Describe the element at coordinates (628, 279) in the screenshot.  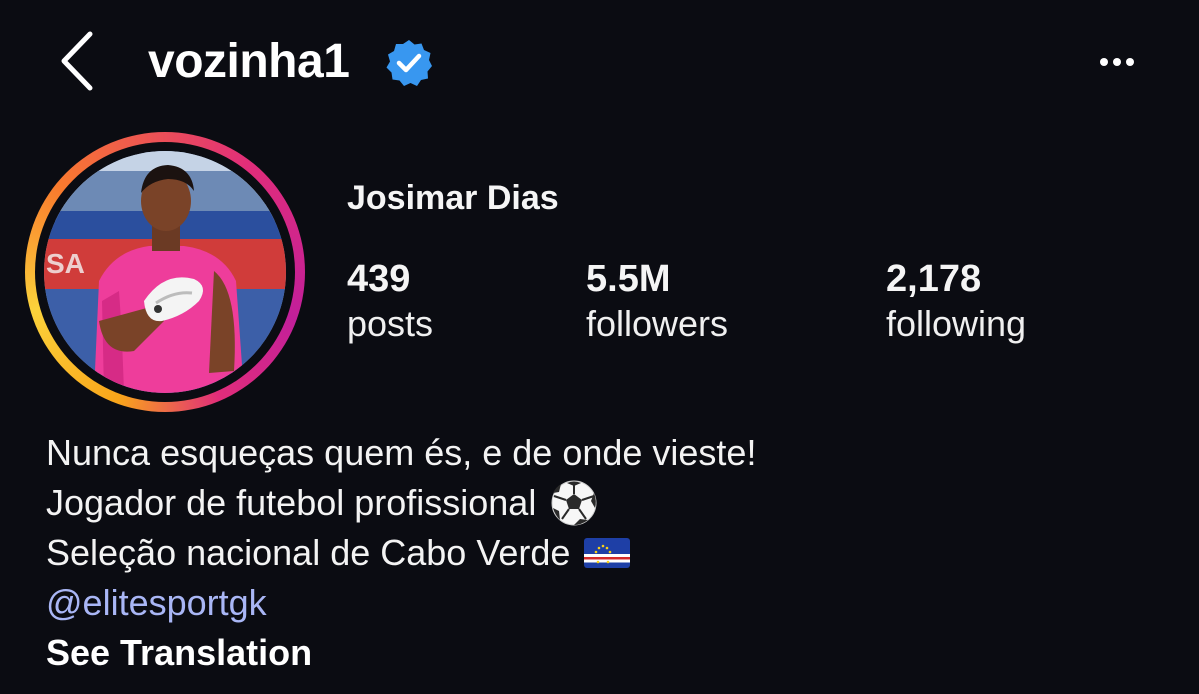
I see `followers-count: 5.5M` at that location.